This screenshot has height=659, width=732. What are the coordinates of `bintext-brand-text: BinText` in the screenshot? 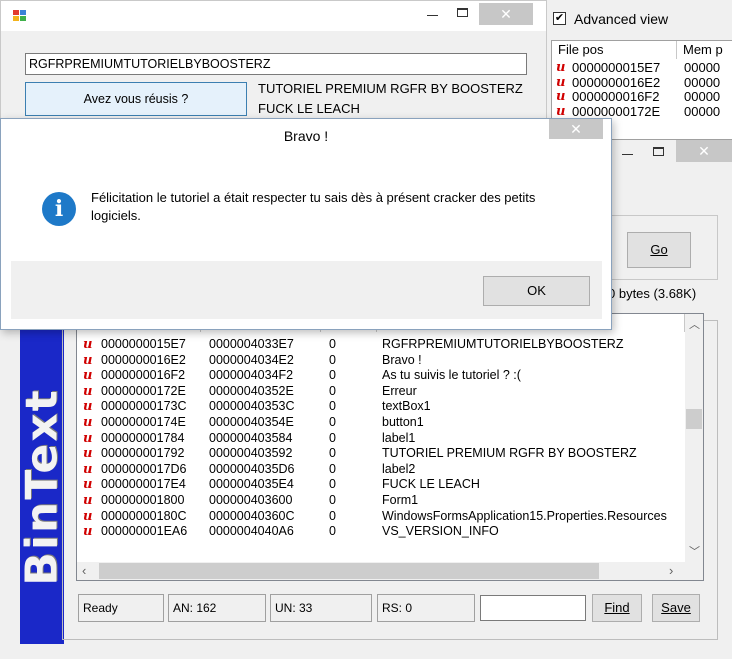 It's located at (42, 487).